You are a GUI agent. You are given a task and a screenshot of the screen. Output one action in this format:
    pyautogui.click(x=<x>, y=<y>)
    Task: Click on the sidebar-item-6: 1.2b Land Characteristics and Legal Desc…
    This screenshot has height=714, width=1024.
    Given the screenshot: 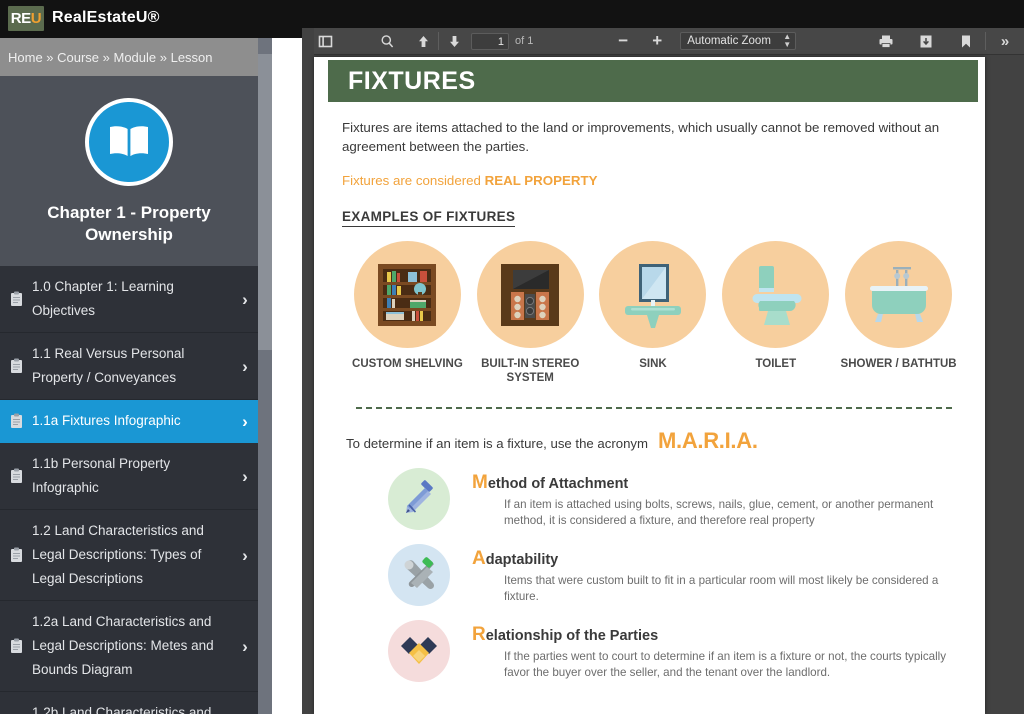 What is the action you would take?
    pyautogui.click(x=129, y=703)
    